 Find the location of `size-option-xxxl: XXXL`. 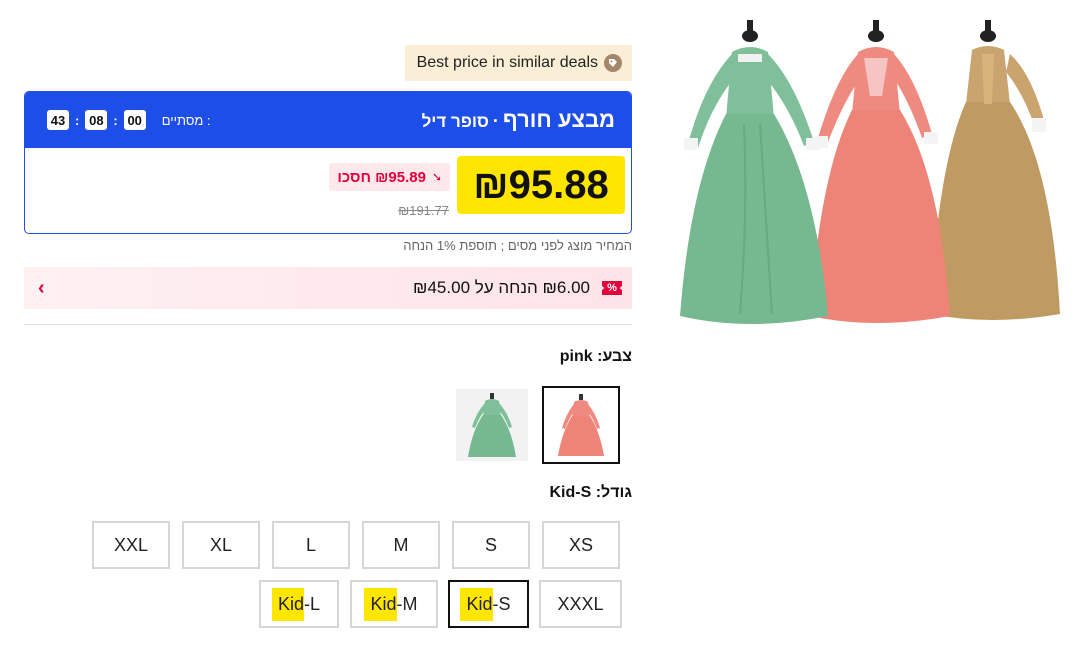

size-option-xxxl: XXXL is located at coordinates (580, 604).